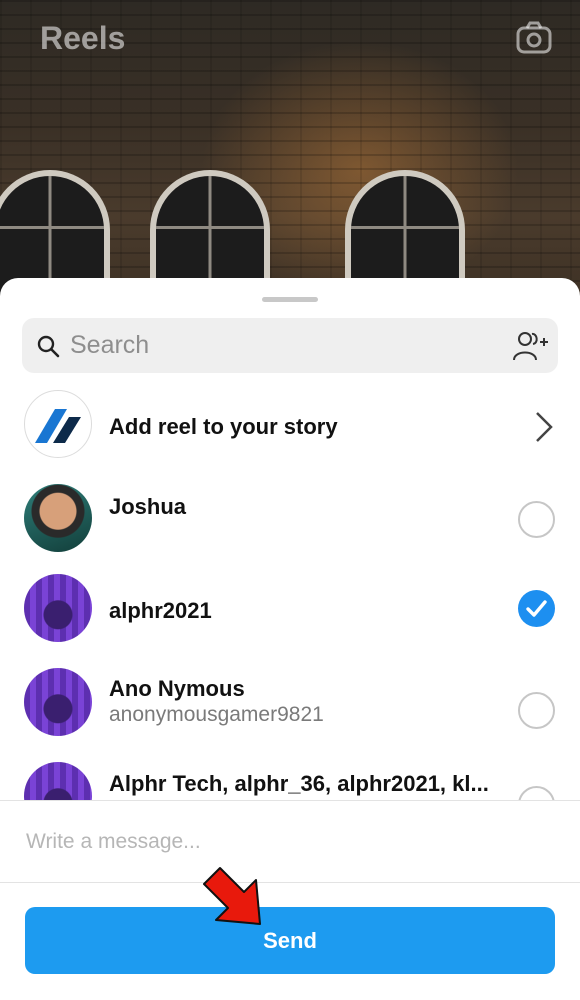 The height and width of the screenshot is (1000, 580). I want to click on alphr-logo-icon, so click(58, 426).